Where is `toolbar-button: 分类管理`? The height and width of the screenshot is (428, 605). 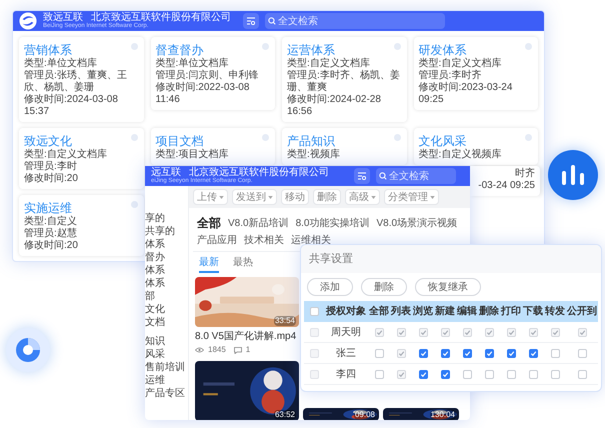
toolbar-button: 分类管理 is located at coordinates (411, 197).